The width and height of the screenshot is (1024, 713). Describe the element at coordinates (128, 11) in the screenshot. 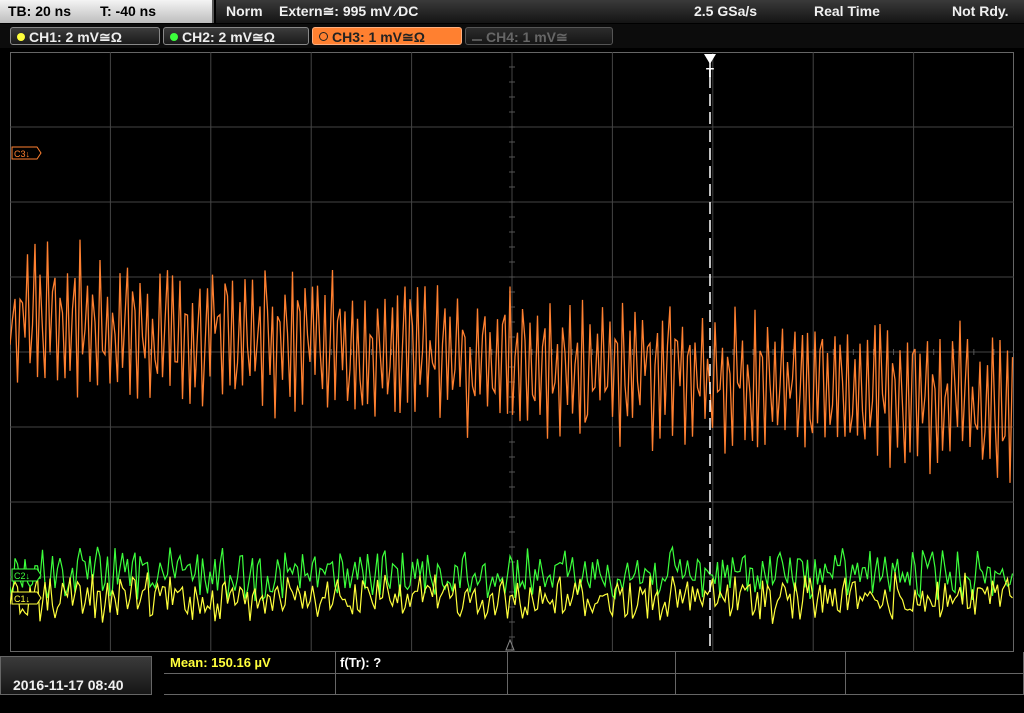

I see `trigger-time-label: T: -40 ns` at that location.